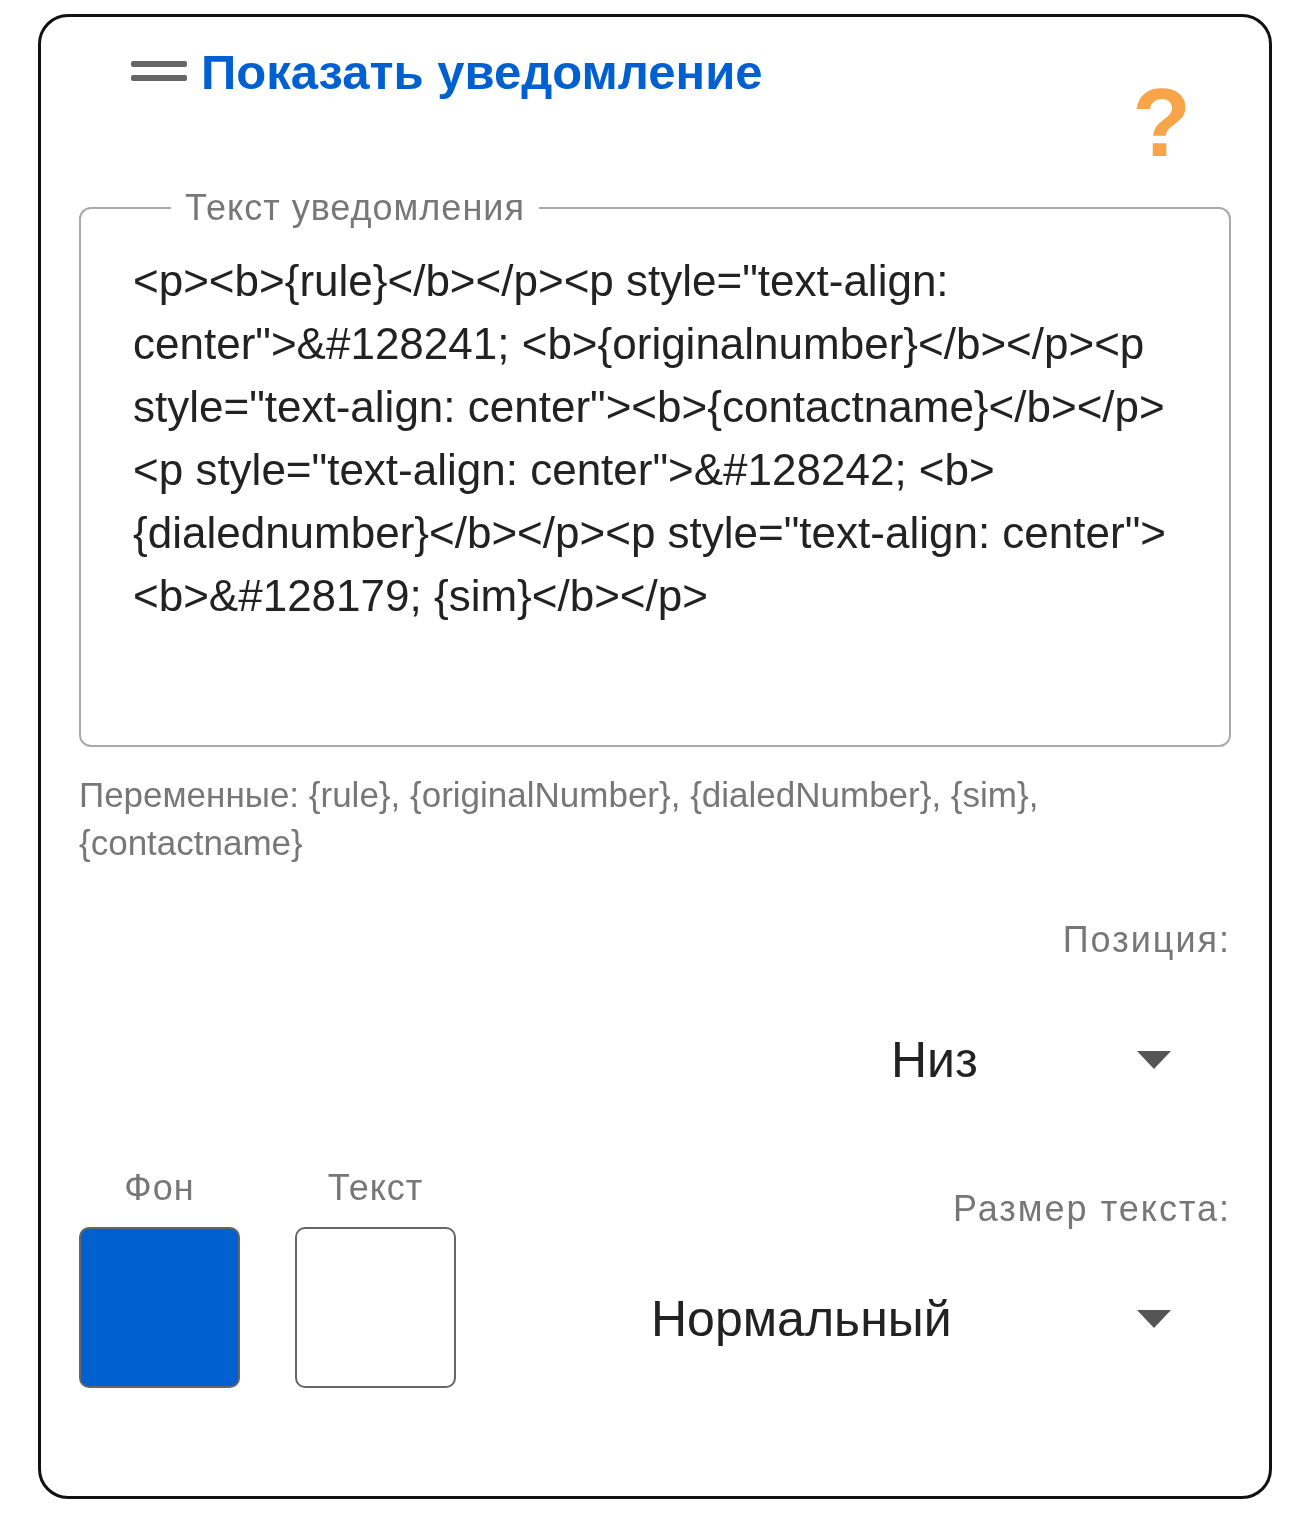 Image resolution: width=1312 pixels, height=1522 pixels. Describe the element at coordinates (1091, 1209) in the screenshot. I see `text-size-label: Размер текста:` at that location.